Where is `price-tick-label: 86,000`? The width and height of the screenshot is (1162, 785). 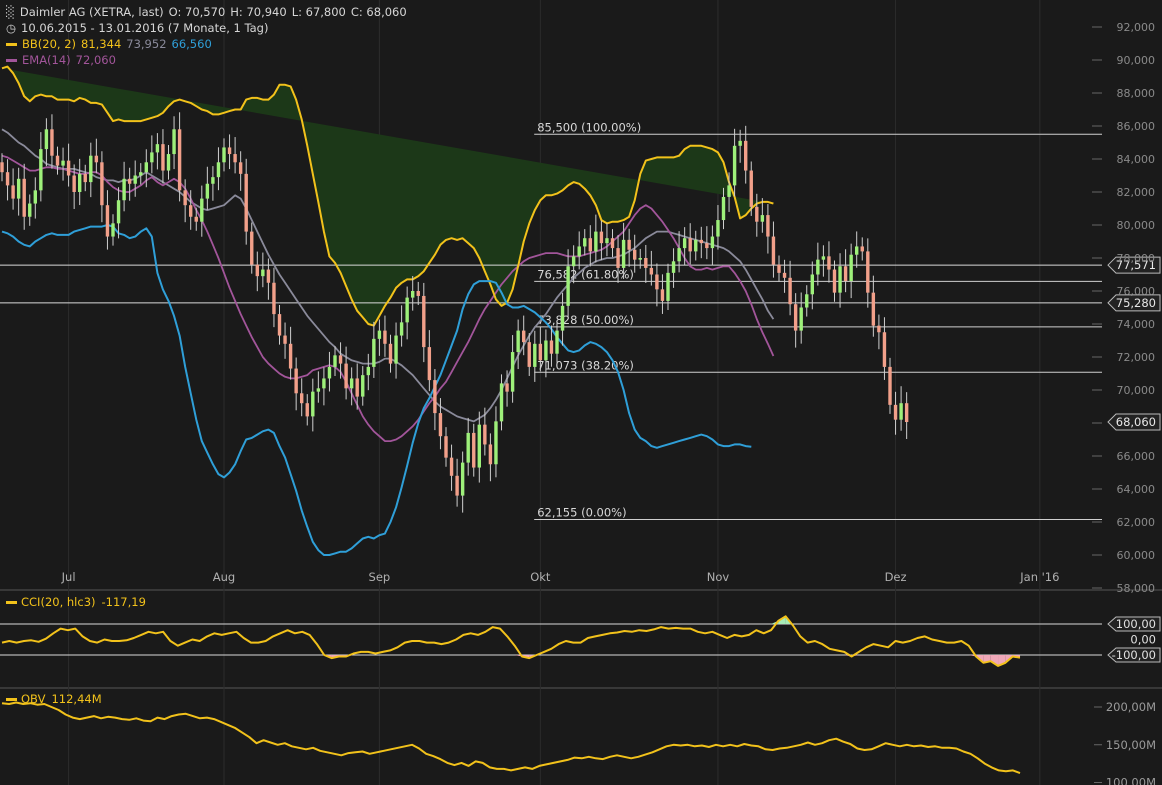 price-tick-label: 86,000 is located at coordinates (1136, 126).